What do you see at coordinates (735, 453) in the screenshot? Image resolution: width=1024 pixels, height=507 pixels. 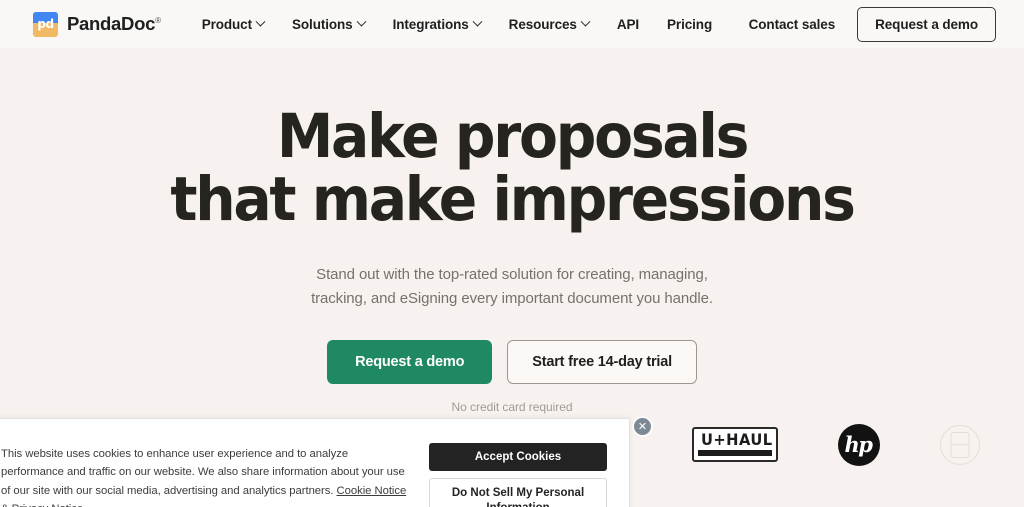 I see `uhaul-logo-bar` at bounding box center [735, 453].